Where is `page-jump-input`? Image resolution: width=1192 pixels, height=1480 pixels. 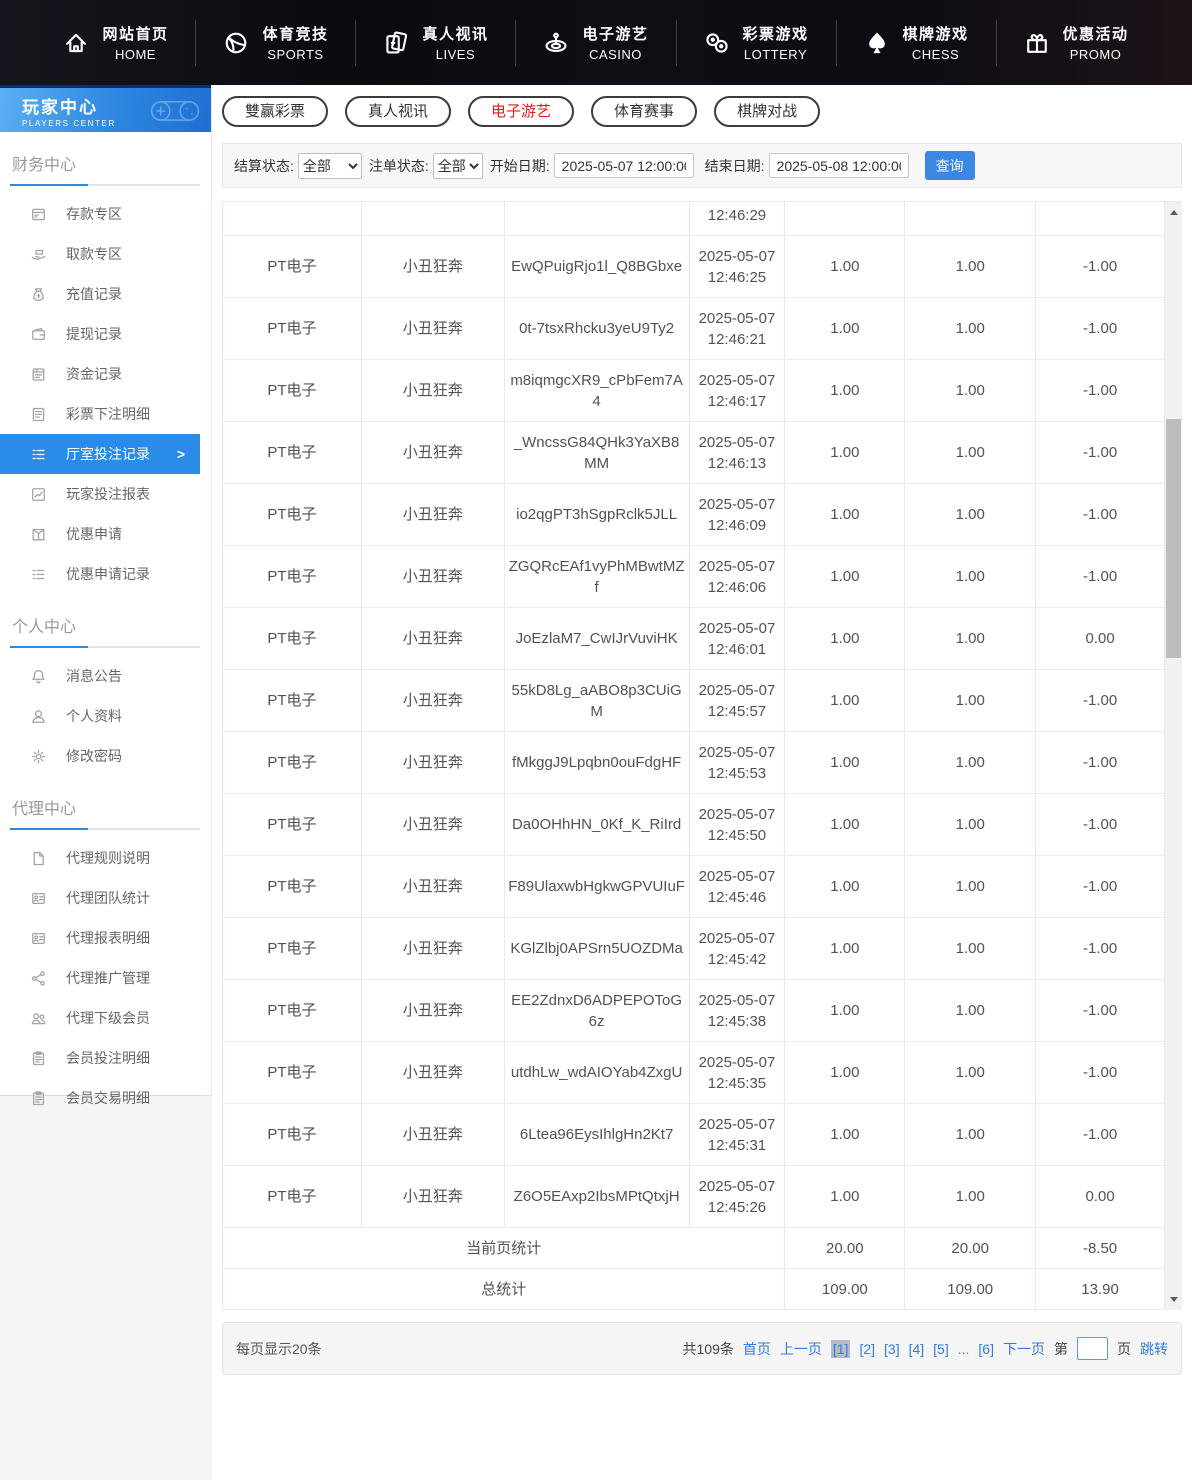
page-jump-input is located at coordinates (1092, 1348).